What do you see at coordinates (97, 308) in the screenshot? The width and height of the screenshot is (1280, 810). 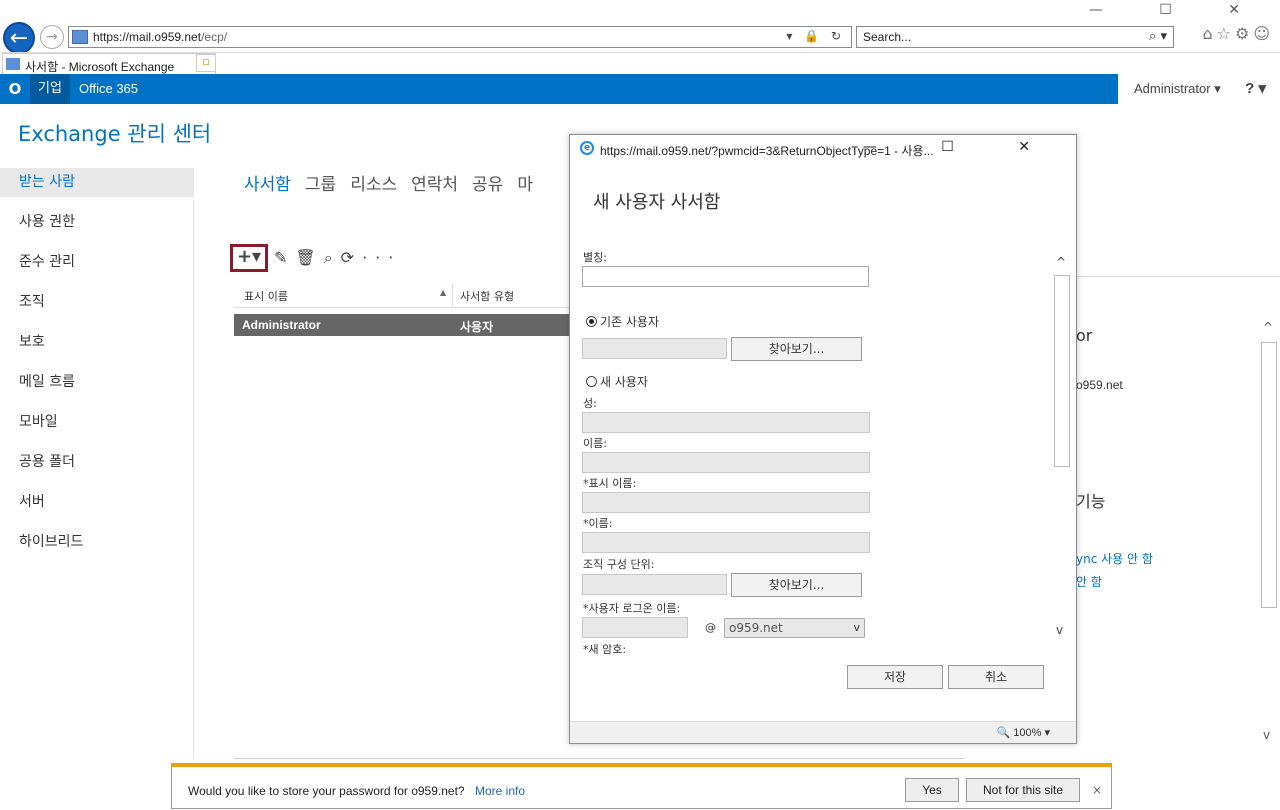 I see `nav-item-organization: 조직` at bounding box center [97, 308].